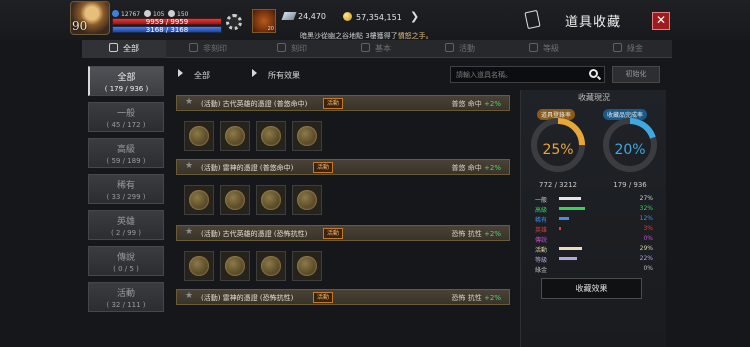 The height and width of the screenshot is (347, 750). What do you see at coordinates (264, 21) in the screenshot?
I see `quick-item-slot: 20` at bounding box center [264, 21].